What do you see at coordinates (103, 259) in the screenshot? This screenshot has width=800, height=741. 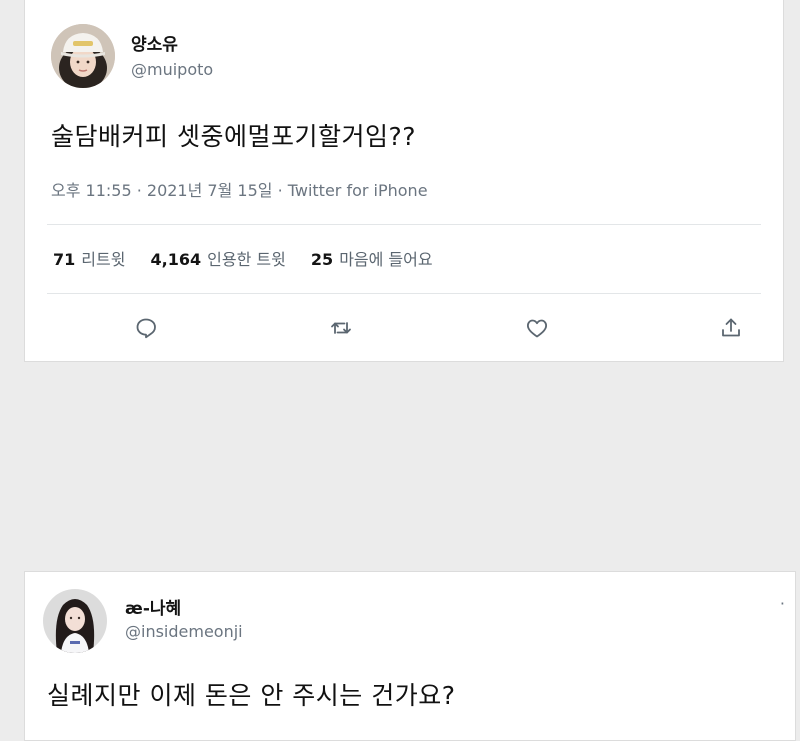 I see `retweets-label: 리트윗` at bounding box center [103, 259].